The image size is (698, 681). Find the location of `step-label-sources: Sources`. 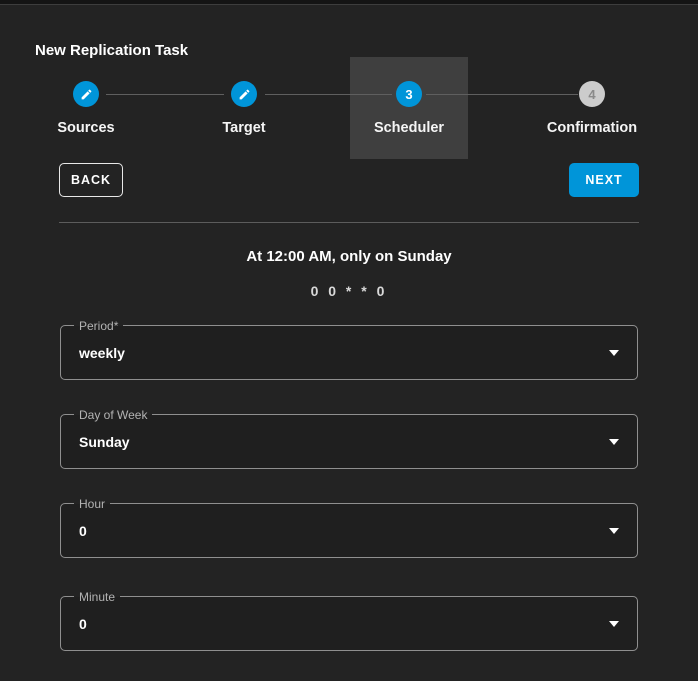

step-label-sources: Sources is located at coordinates (85, 128).